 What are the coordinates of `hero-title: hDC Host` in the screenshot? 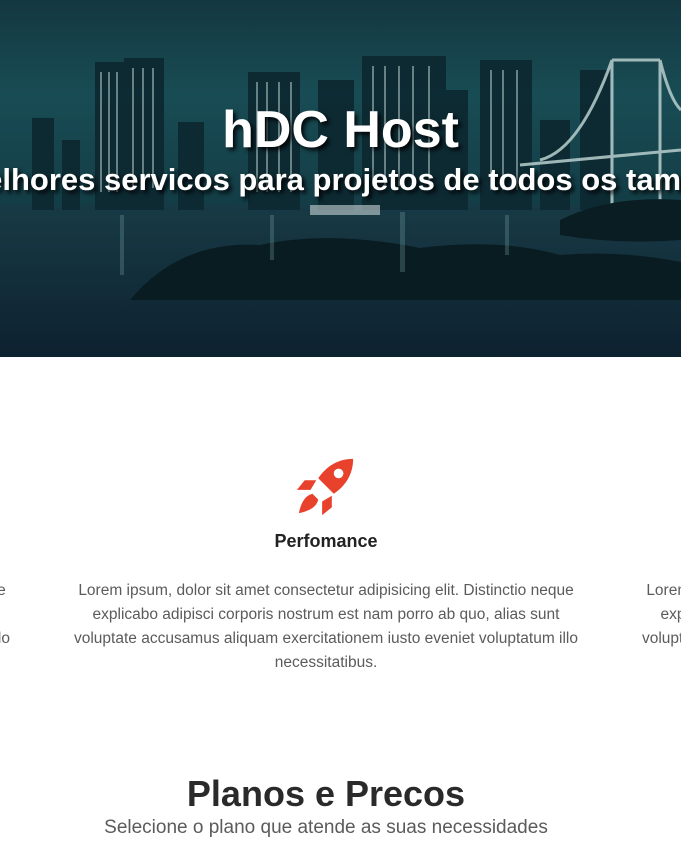 It's located at (340, 130).